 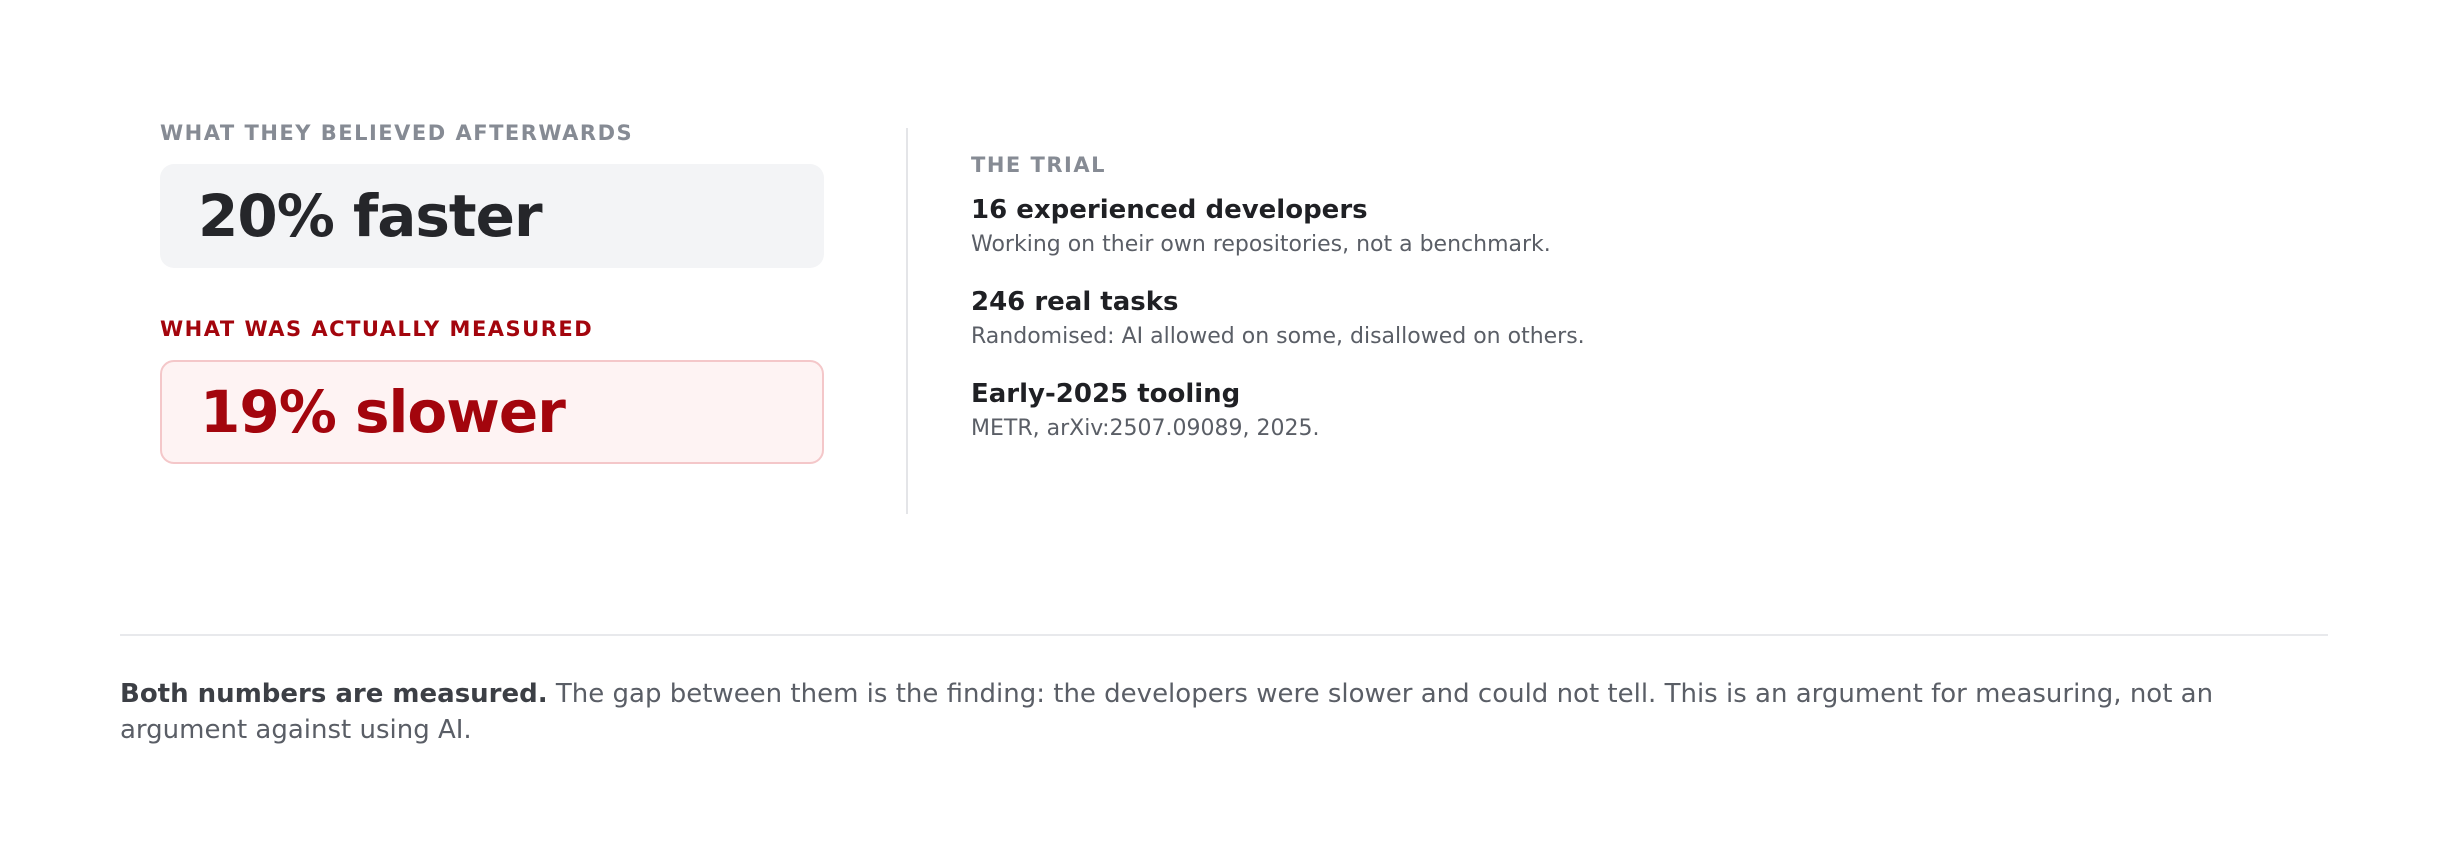 What do you see at coordinates (334, 694) in the screenshot?
I see `footnote-lead: Both numbers are measured.` at bounding box center [334, 694].